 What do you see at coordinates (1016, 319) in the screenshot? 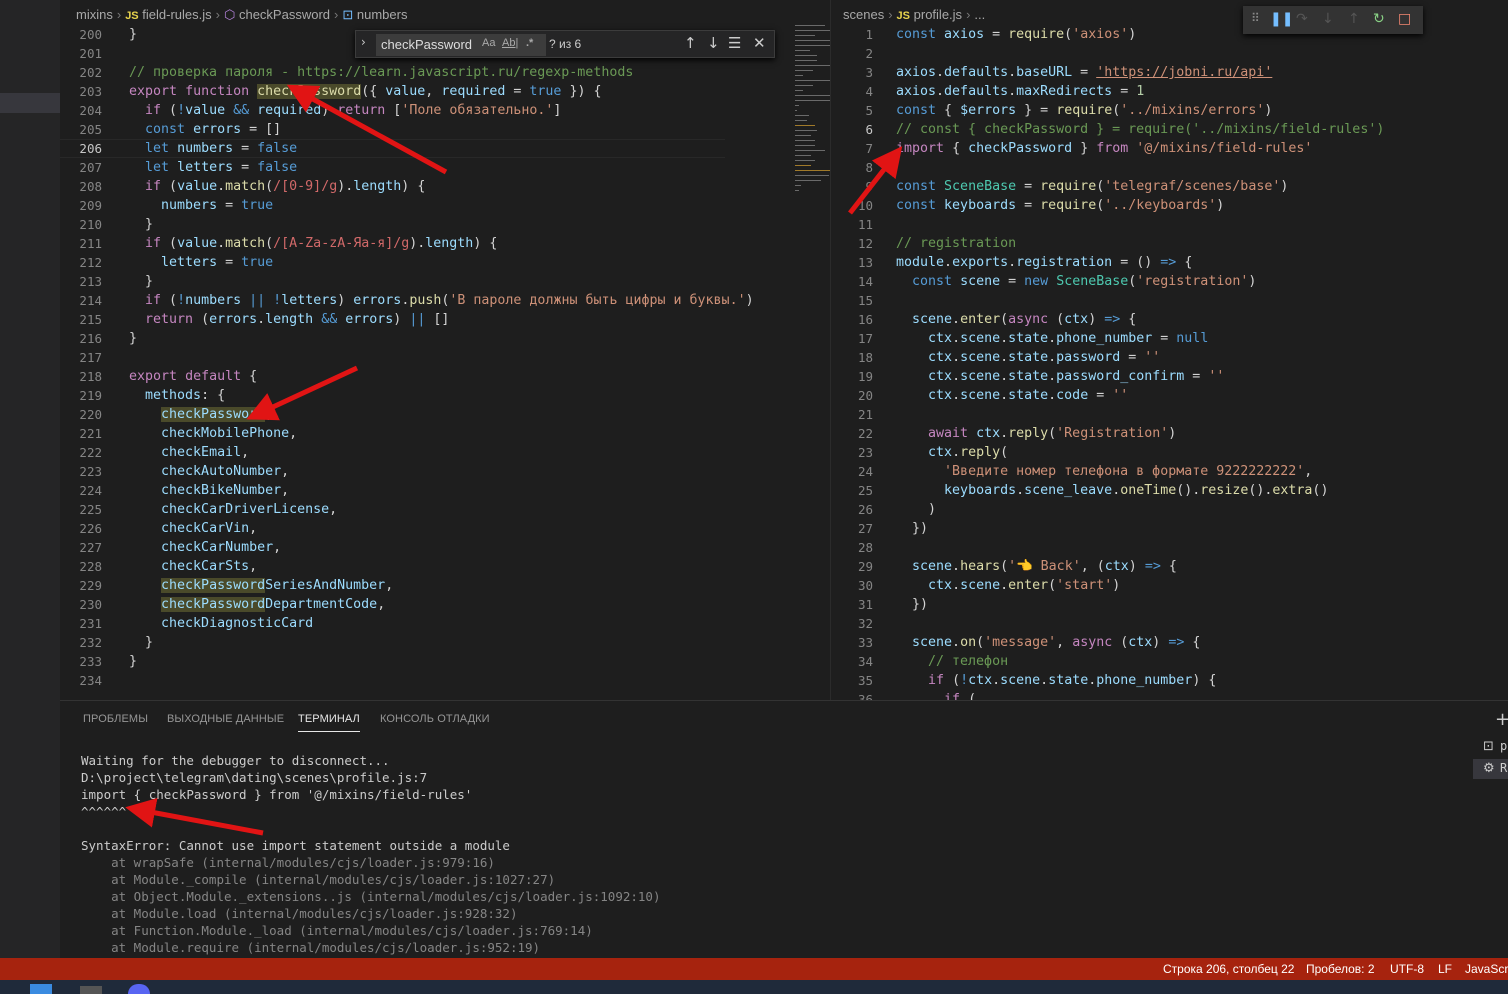
I see `code-line: scene.enter(async (ctx) => {` at bounding box center [1016, 319].